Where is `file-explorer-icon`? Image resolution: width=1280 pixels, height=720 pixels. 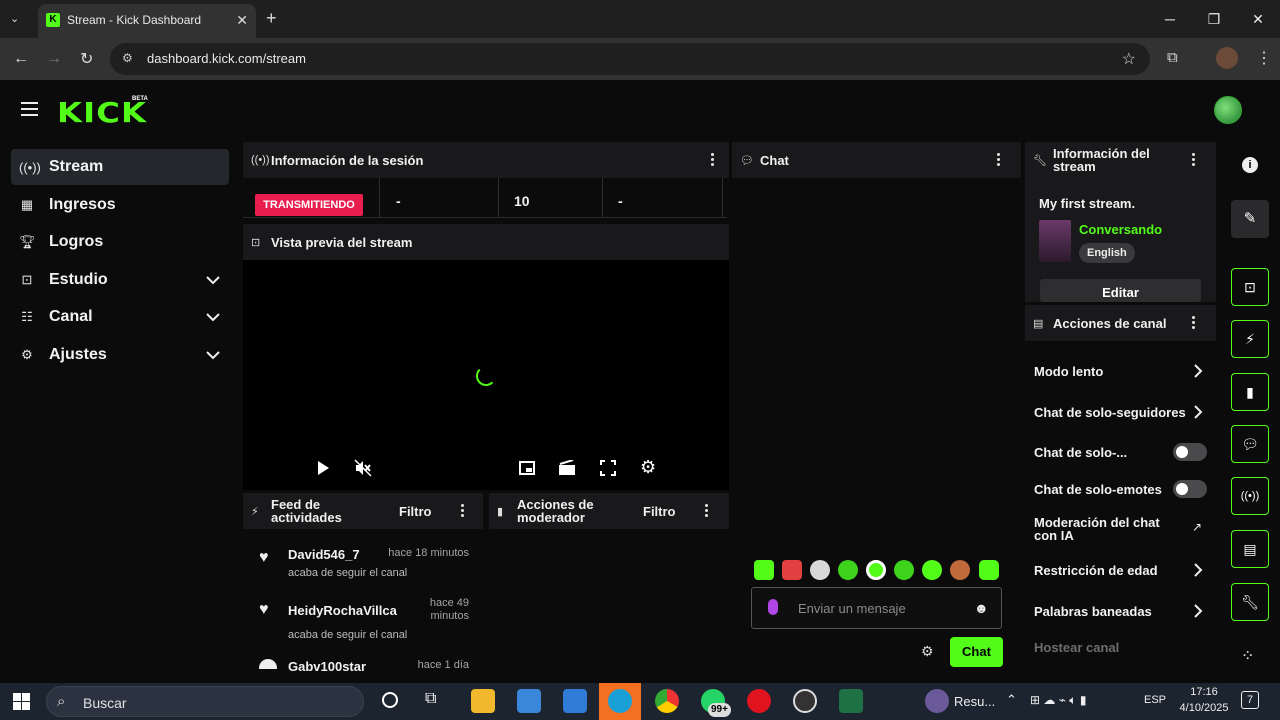 file-explorer-icon is located at coordinates (483, 701).